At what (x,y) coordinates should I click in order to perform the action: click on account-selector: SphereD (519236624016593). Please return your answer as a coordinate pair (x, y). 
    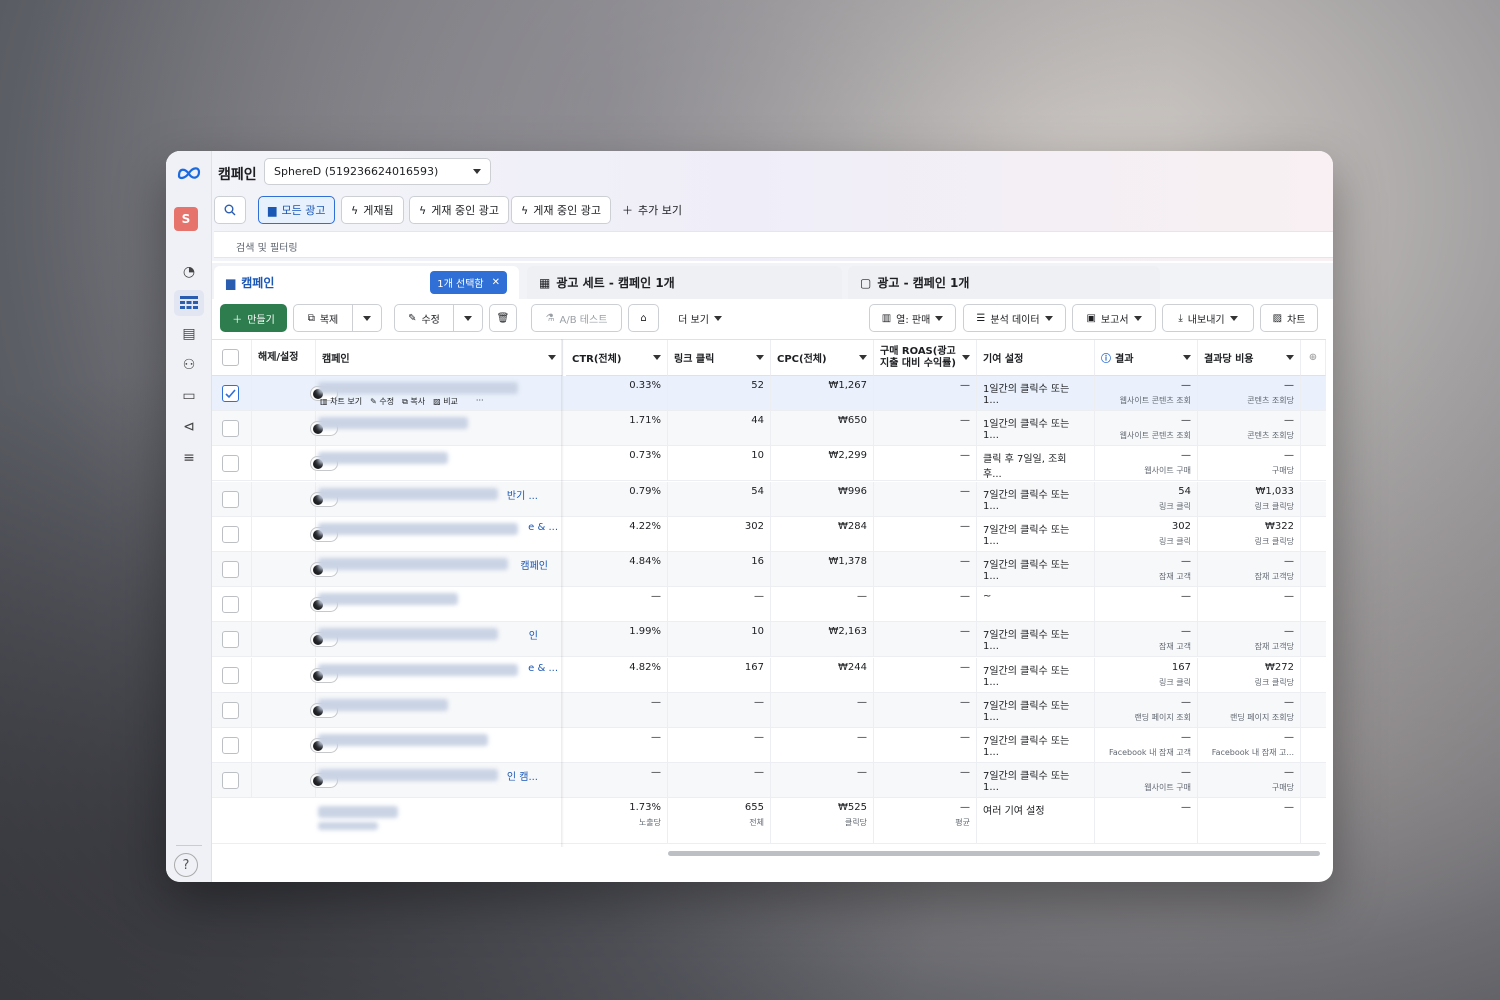
    Looking at the image, I should click on (377, 171).